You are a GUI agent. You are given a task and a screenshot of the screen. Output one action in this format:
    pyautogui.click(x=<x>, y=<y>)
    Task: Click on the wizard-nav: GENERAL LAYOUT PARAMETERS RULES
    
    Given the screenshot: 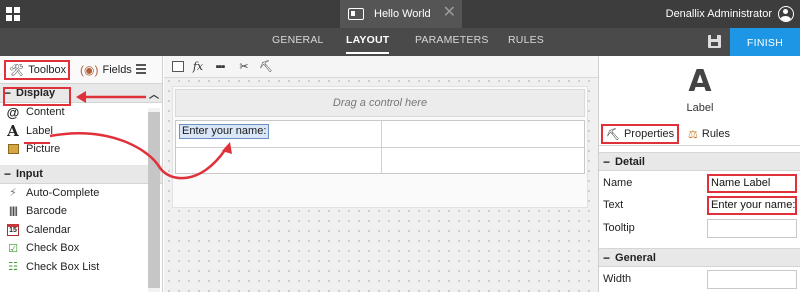 What is the action you would take?
    pyautogui.click(x=400, y=42)
    